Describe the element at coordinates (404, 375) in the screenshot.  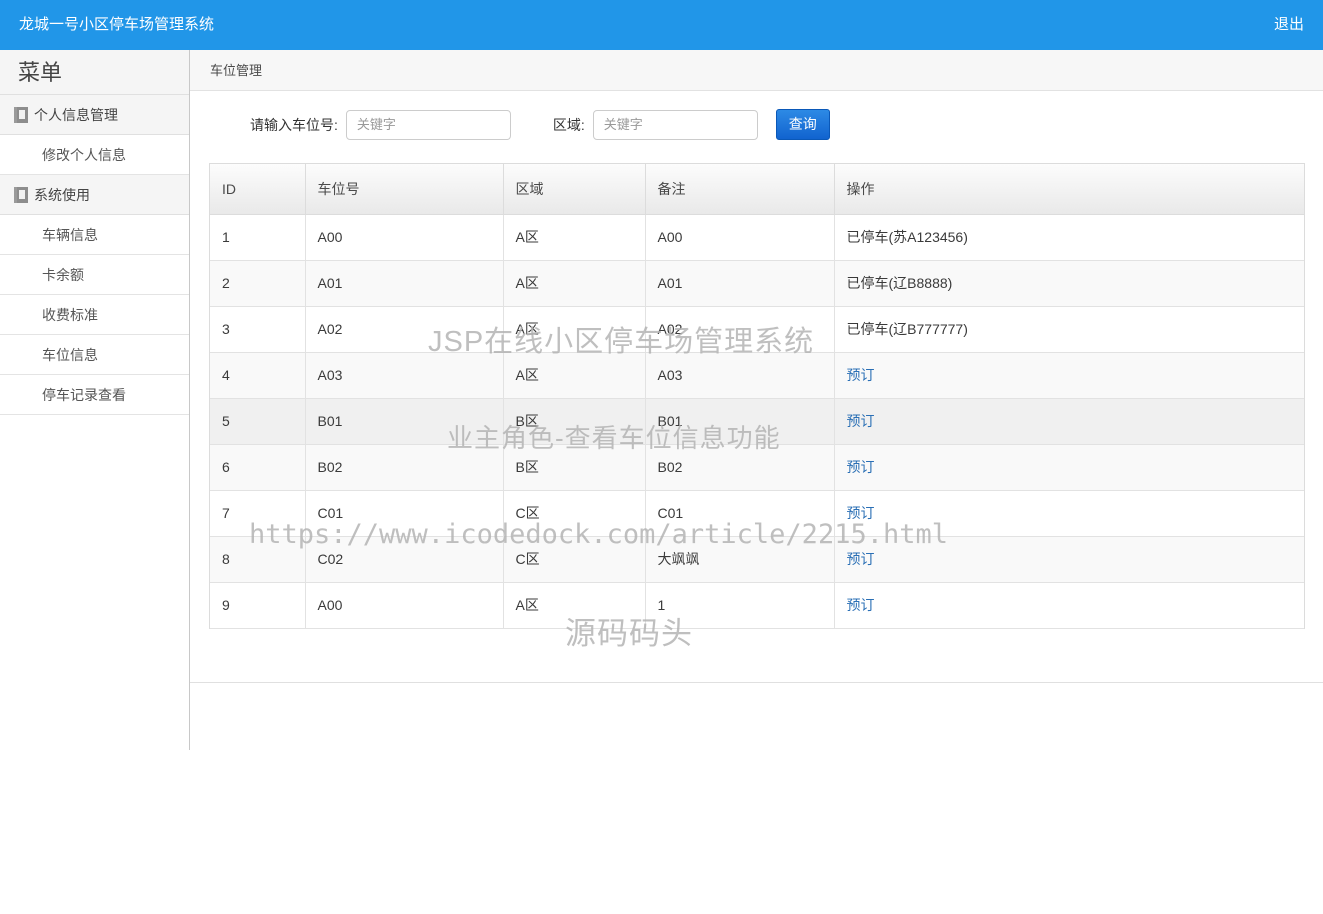
I see `cell-slot-number: A03` at that location.